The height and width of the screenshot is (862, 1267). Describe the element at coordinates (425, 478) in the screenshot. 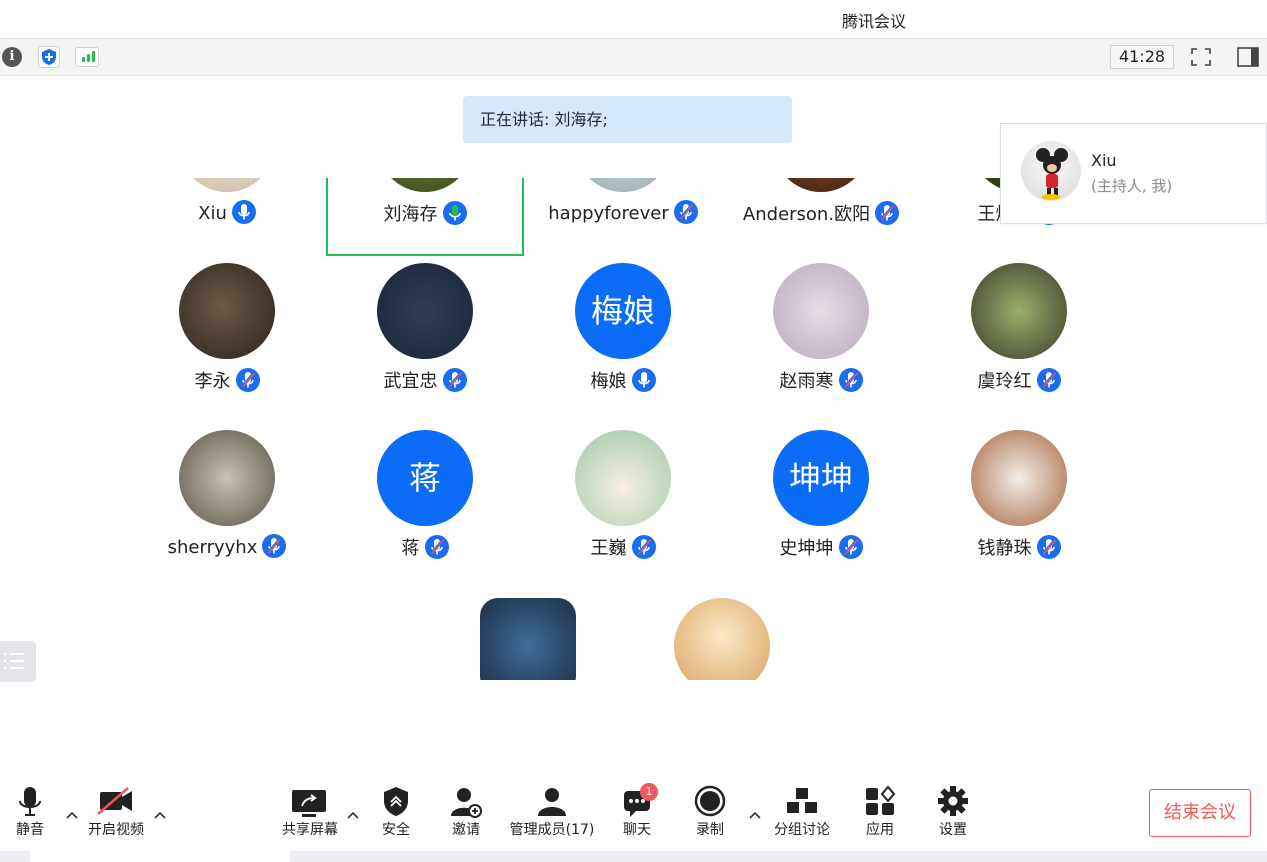

I see `participant-avatar: 蒋` at that location.